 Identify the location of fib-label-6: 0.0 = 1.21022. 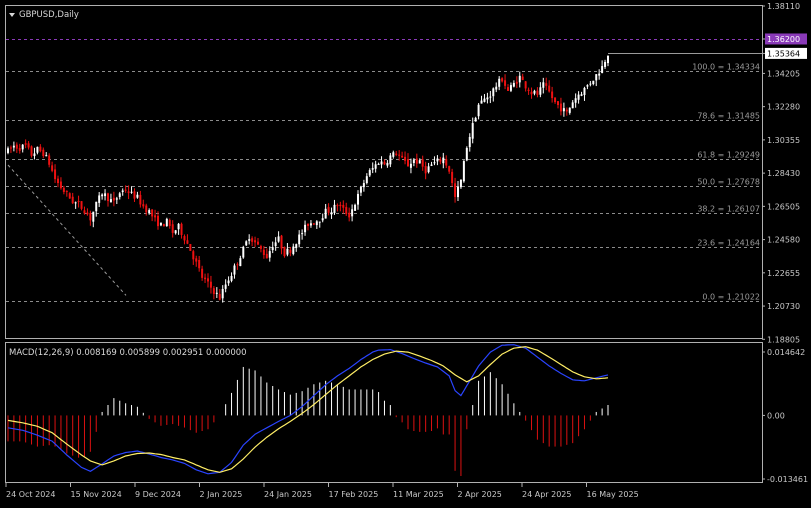
(731, 297).